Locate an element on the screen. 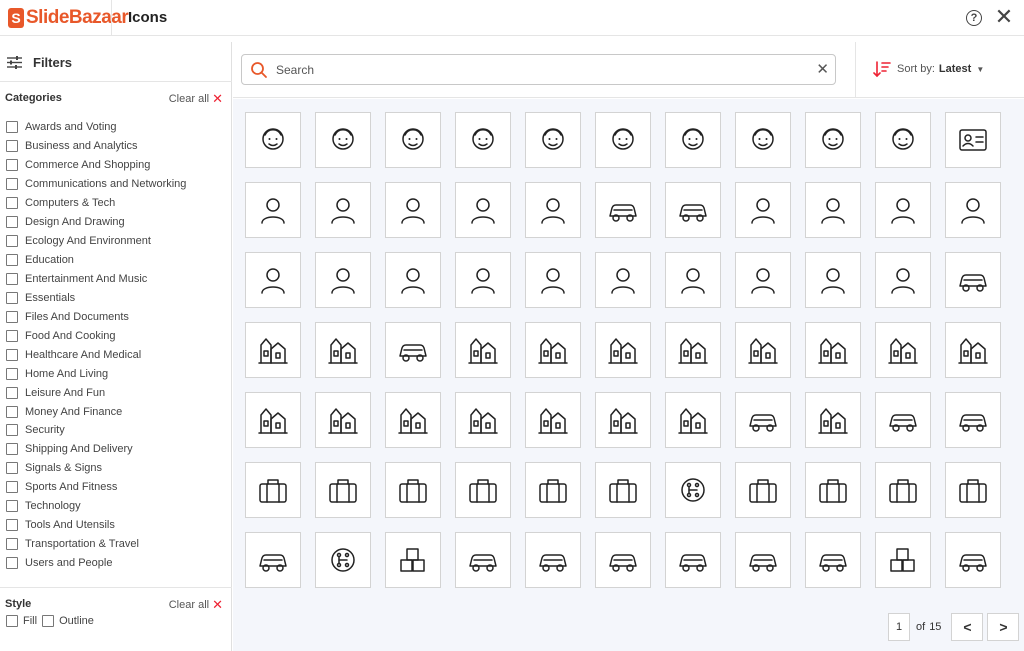  style-clear-all: Clear all✕ is located at coordinates (196, 605).